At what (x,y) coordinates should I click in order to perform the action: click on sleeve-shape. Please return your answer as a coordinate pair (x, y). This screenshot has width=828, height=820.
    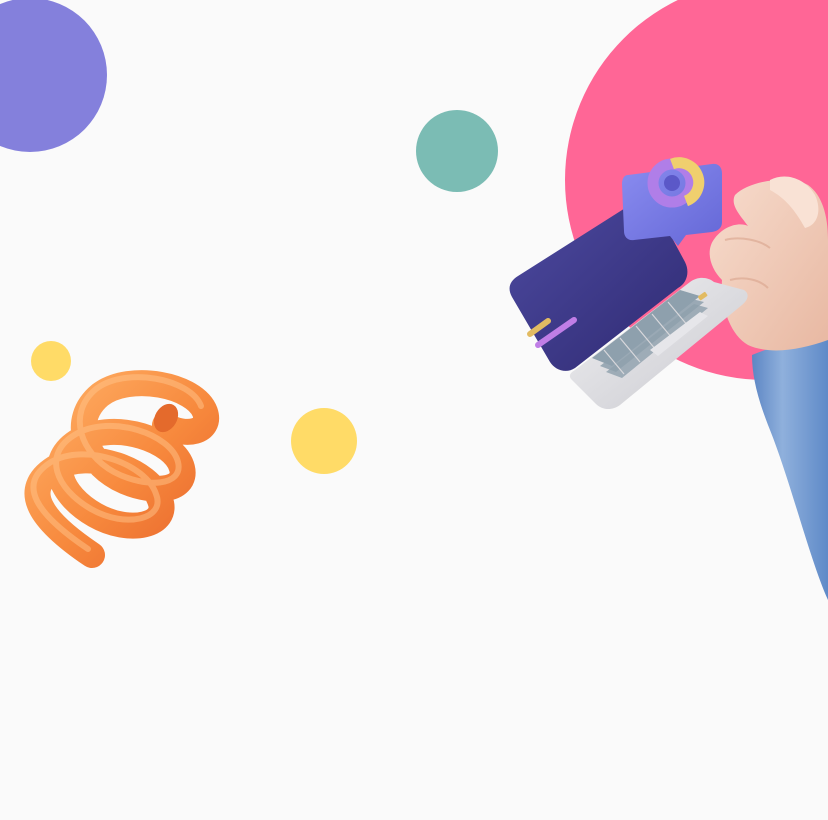
    Looking at the image, I should click on (790, 468).